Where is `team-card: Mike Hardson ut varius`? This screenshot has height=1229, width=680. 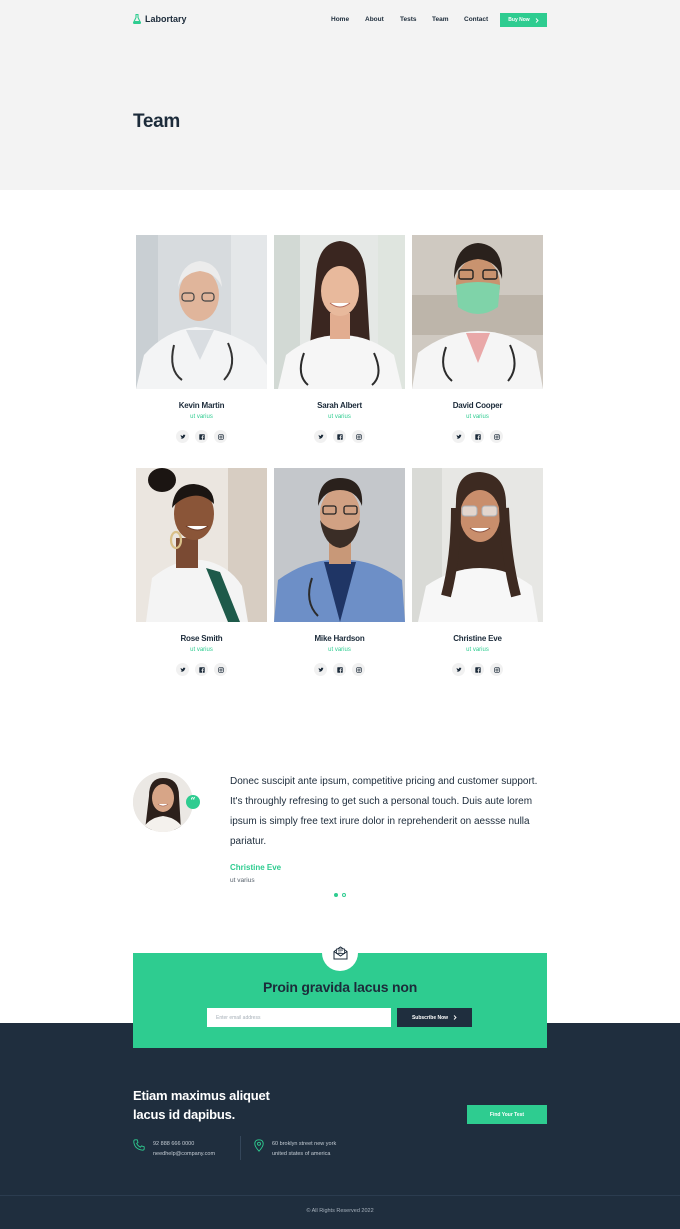 team-card: Mike Hardson ut varius is located at coordinates (339, 572).